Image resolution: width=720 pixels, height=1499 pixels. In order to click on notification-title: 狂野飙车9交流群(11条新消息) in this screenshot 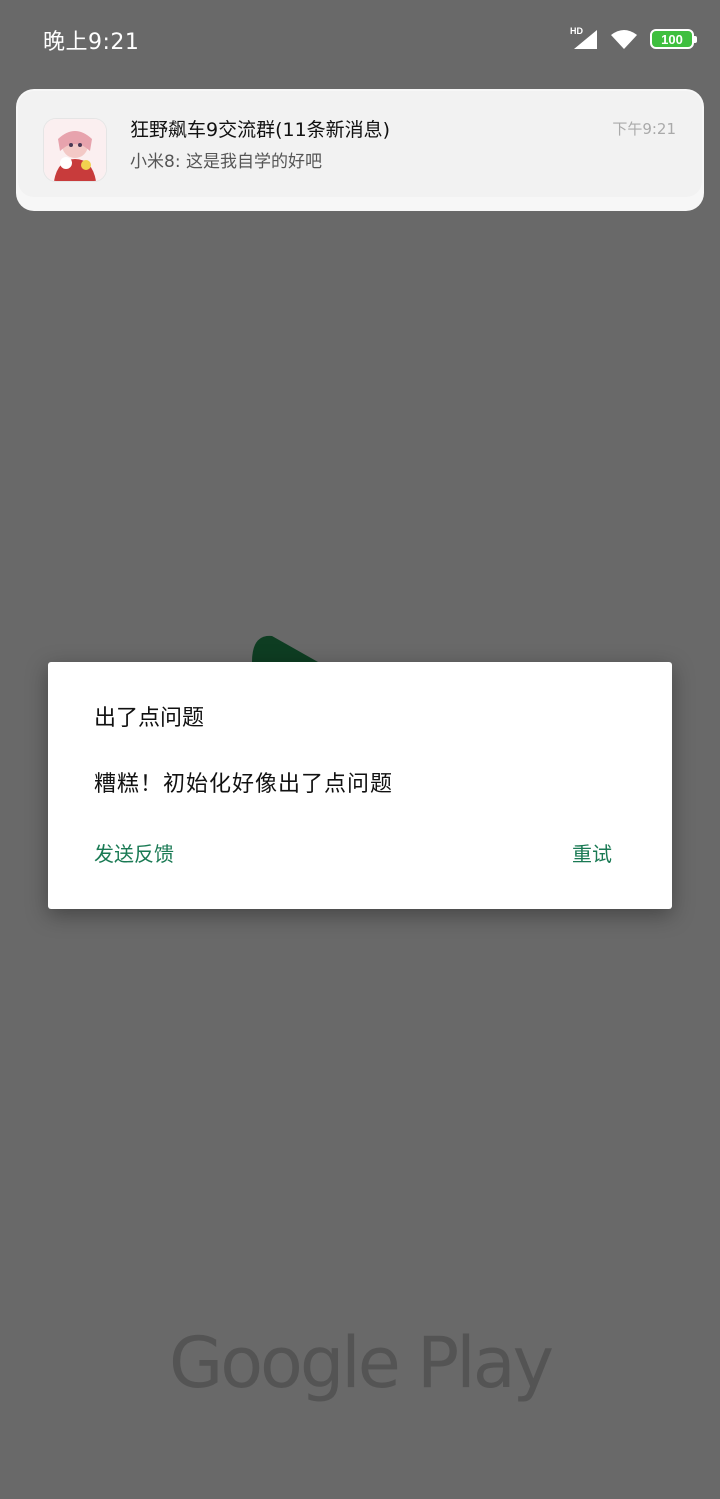, I will do `click(260, 130)`.